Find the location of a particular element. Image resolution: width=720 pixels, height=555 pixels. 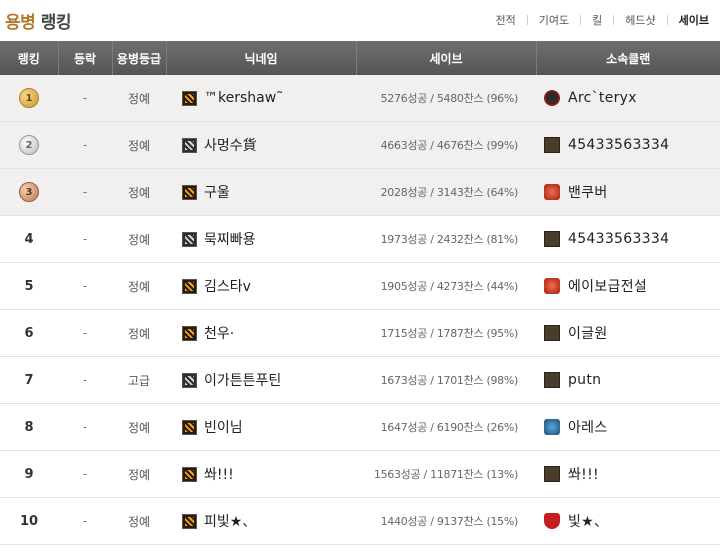

silver-medal-icon: 2 is located at coordinates (29, 145).